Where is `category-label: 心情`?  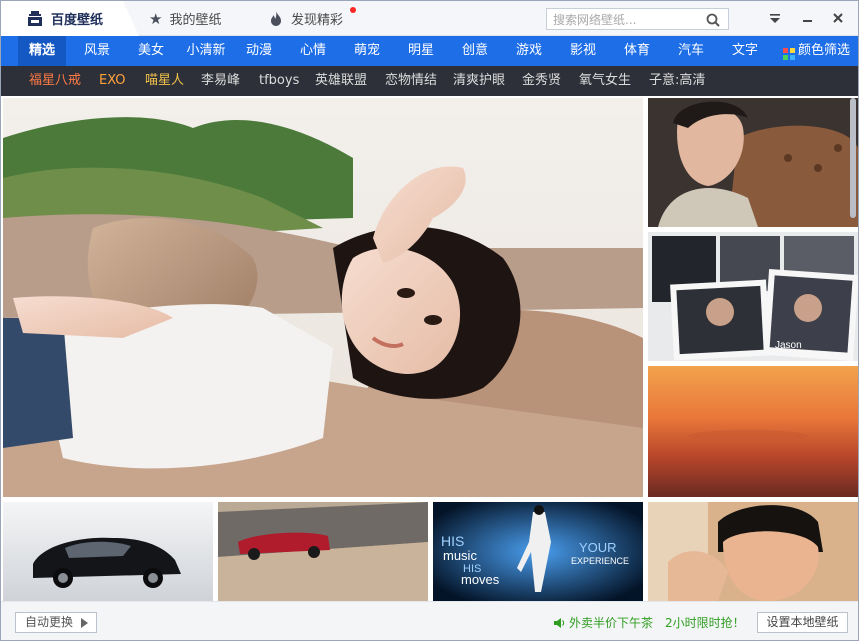
category-label: 心情 is located at coordinates (312, 50).